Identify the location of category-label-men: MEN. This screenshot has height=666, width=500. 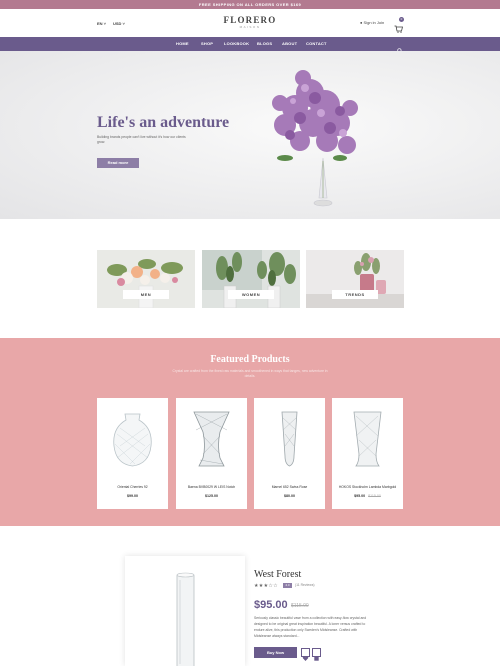
(146, 294).